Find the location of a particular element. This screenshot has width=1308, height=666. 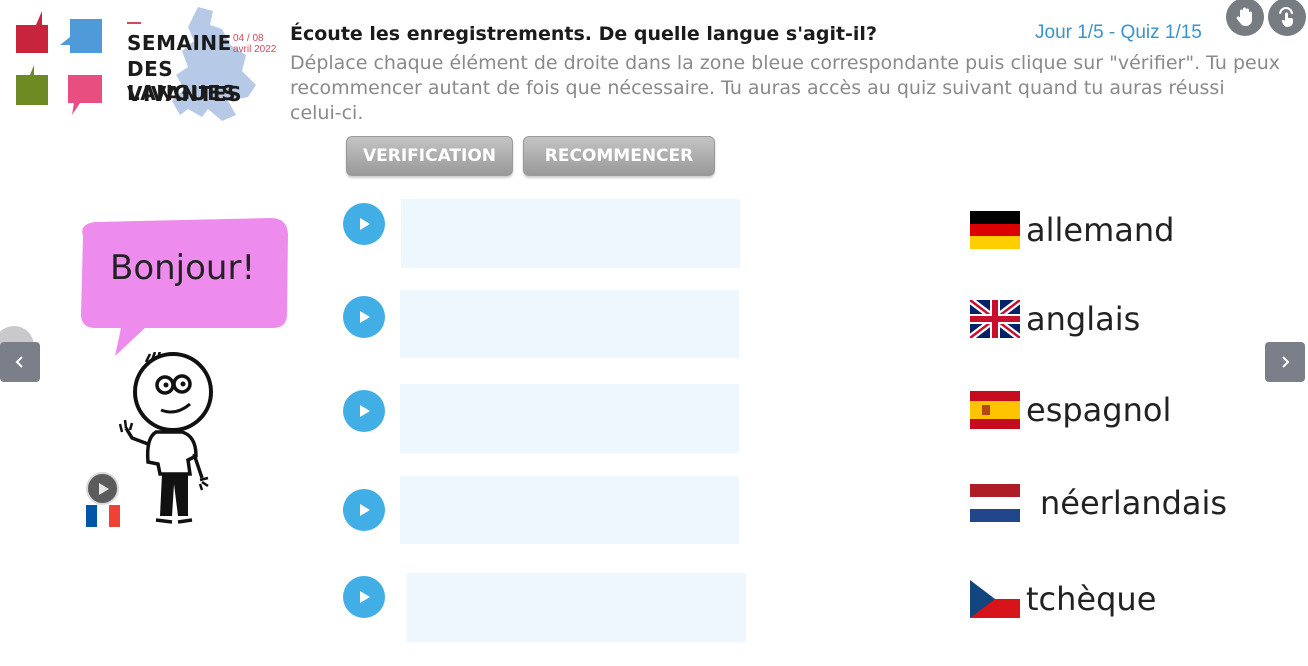

verify-button: VERIFICATION is located at coordinates (429, 156).